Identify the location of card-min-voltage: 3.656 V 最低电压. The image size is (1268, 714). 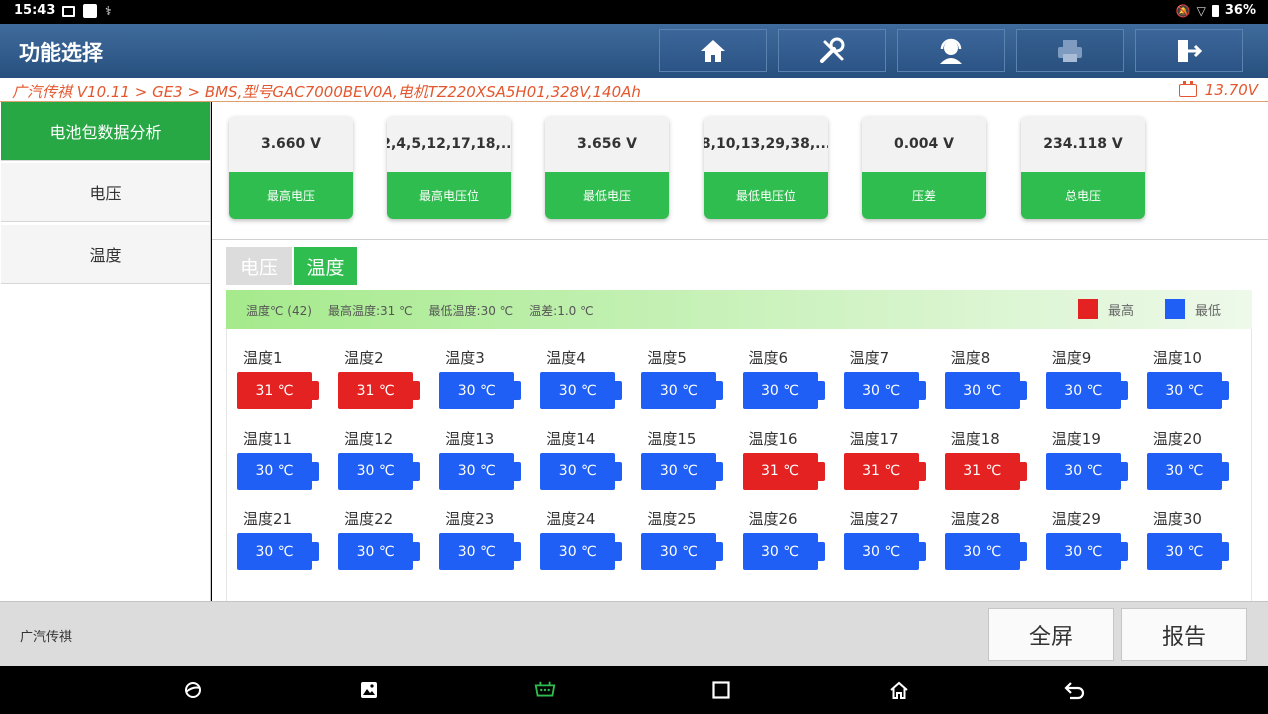
(607, 167).